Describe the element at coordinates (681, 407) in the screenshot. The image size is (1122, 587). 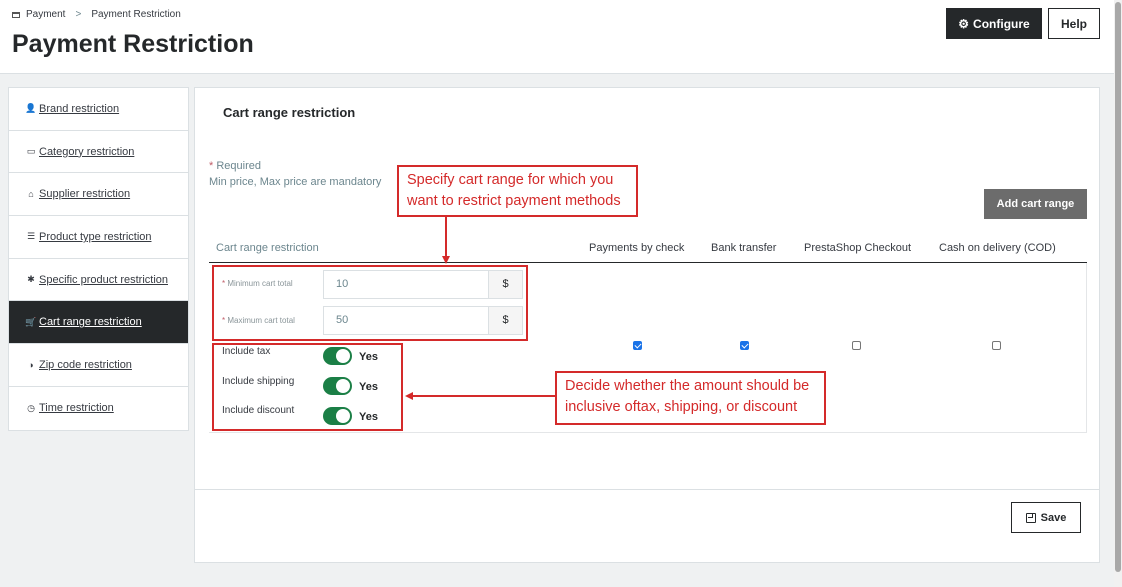
I see `callout-line: inclusive oftax, shipping, or discount` at that location.